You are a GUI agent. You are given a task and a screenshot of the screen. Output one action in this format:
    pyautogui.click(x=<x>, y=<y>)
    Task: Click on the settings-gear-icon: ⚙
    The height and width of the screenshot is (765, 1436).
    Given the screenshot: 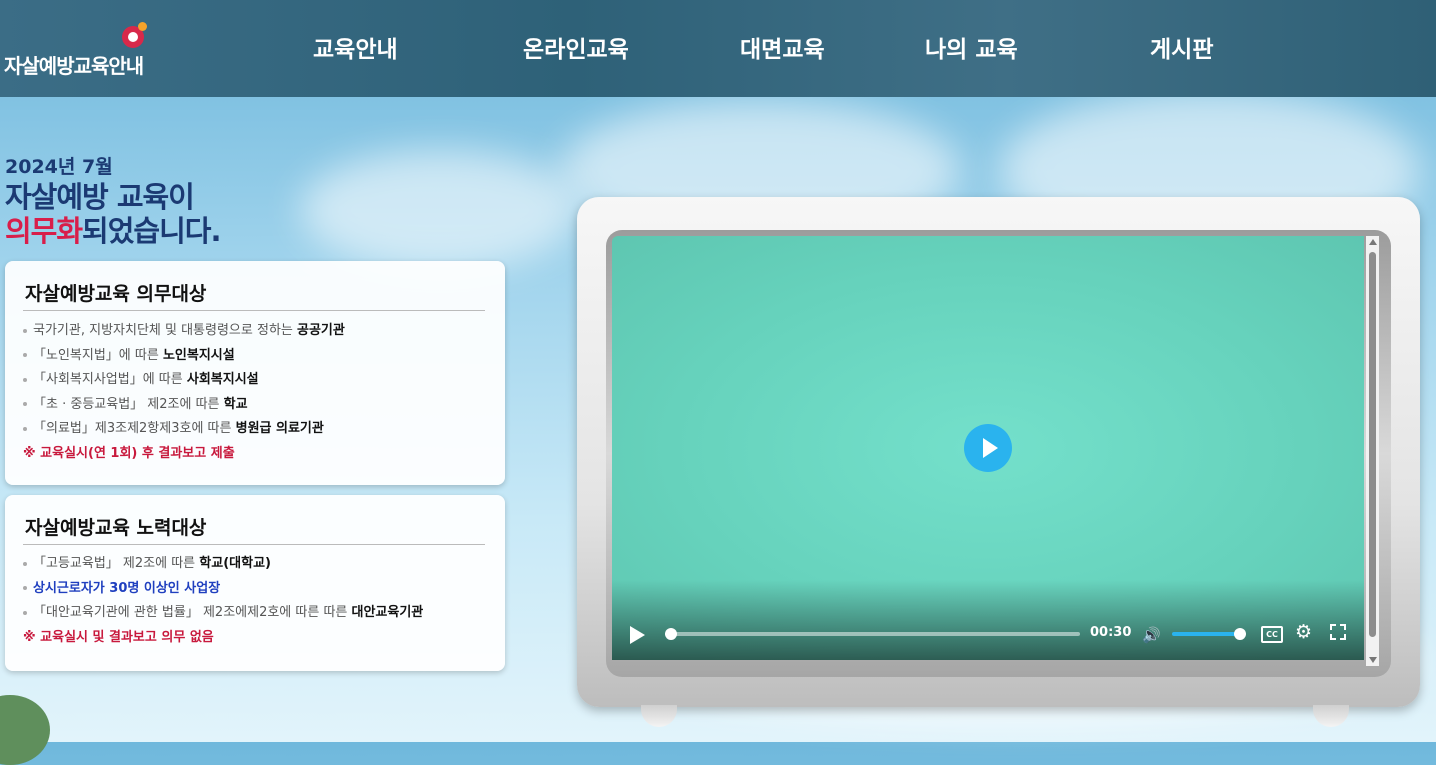 What is the action you would take?
    pyautogui.click(x=1303, y=632)
    